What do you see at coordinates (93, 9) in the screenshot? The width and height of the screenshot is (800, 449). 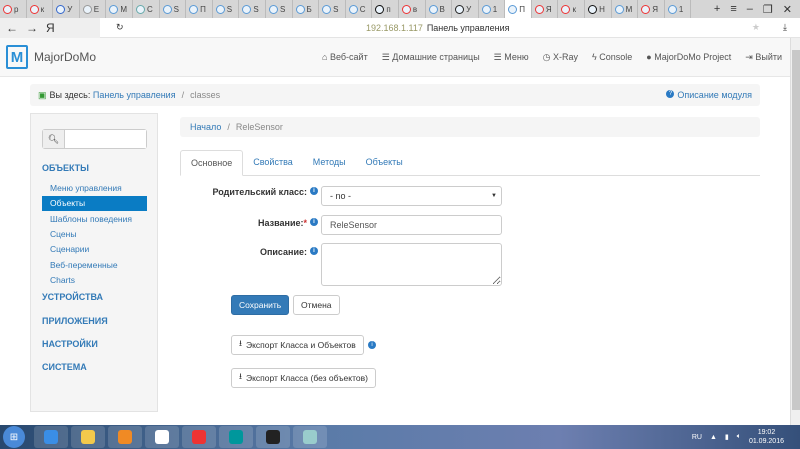 I see `browser-tab: E` at bounding box center [93, 9].